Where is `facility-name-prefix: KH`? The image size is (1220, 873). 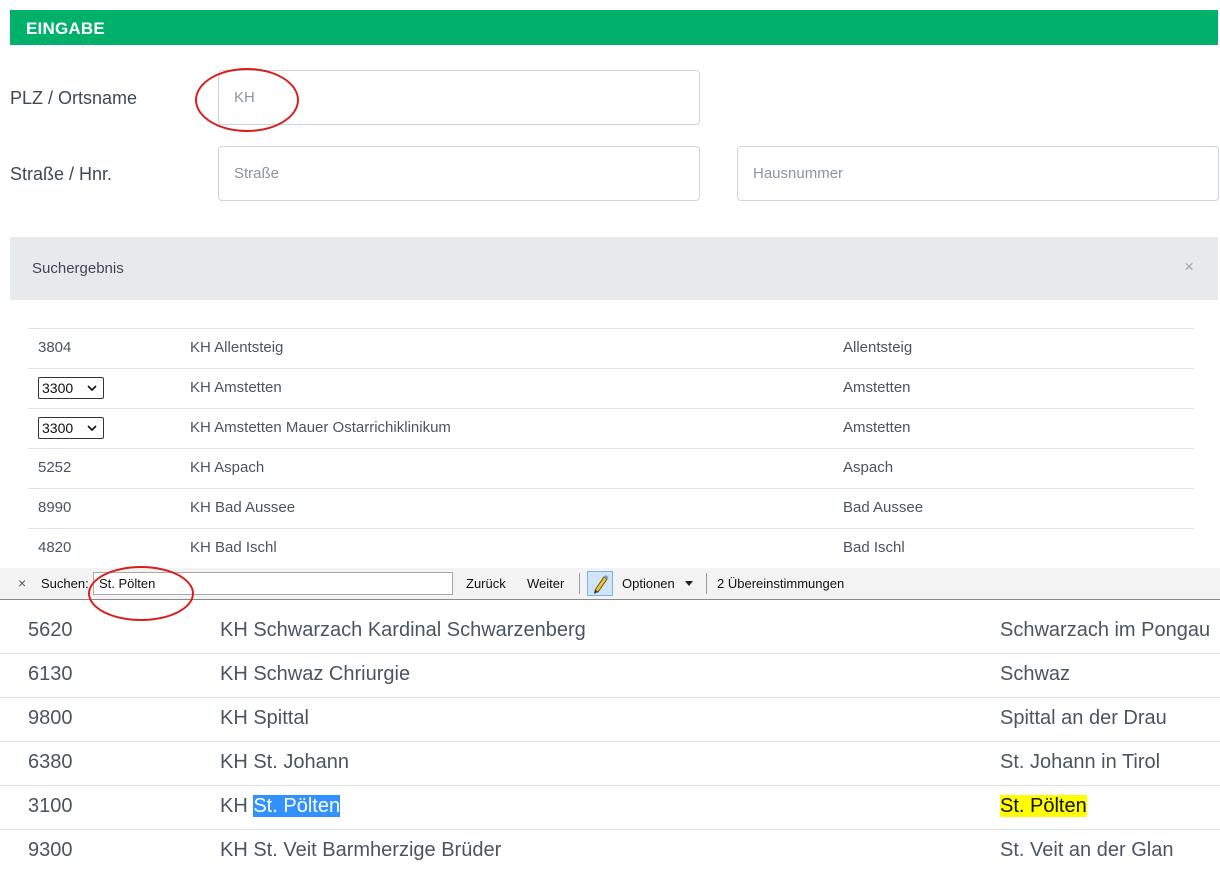
facility-name-prefix: KH is located at coordinates (237, 806).